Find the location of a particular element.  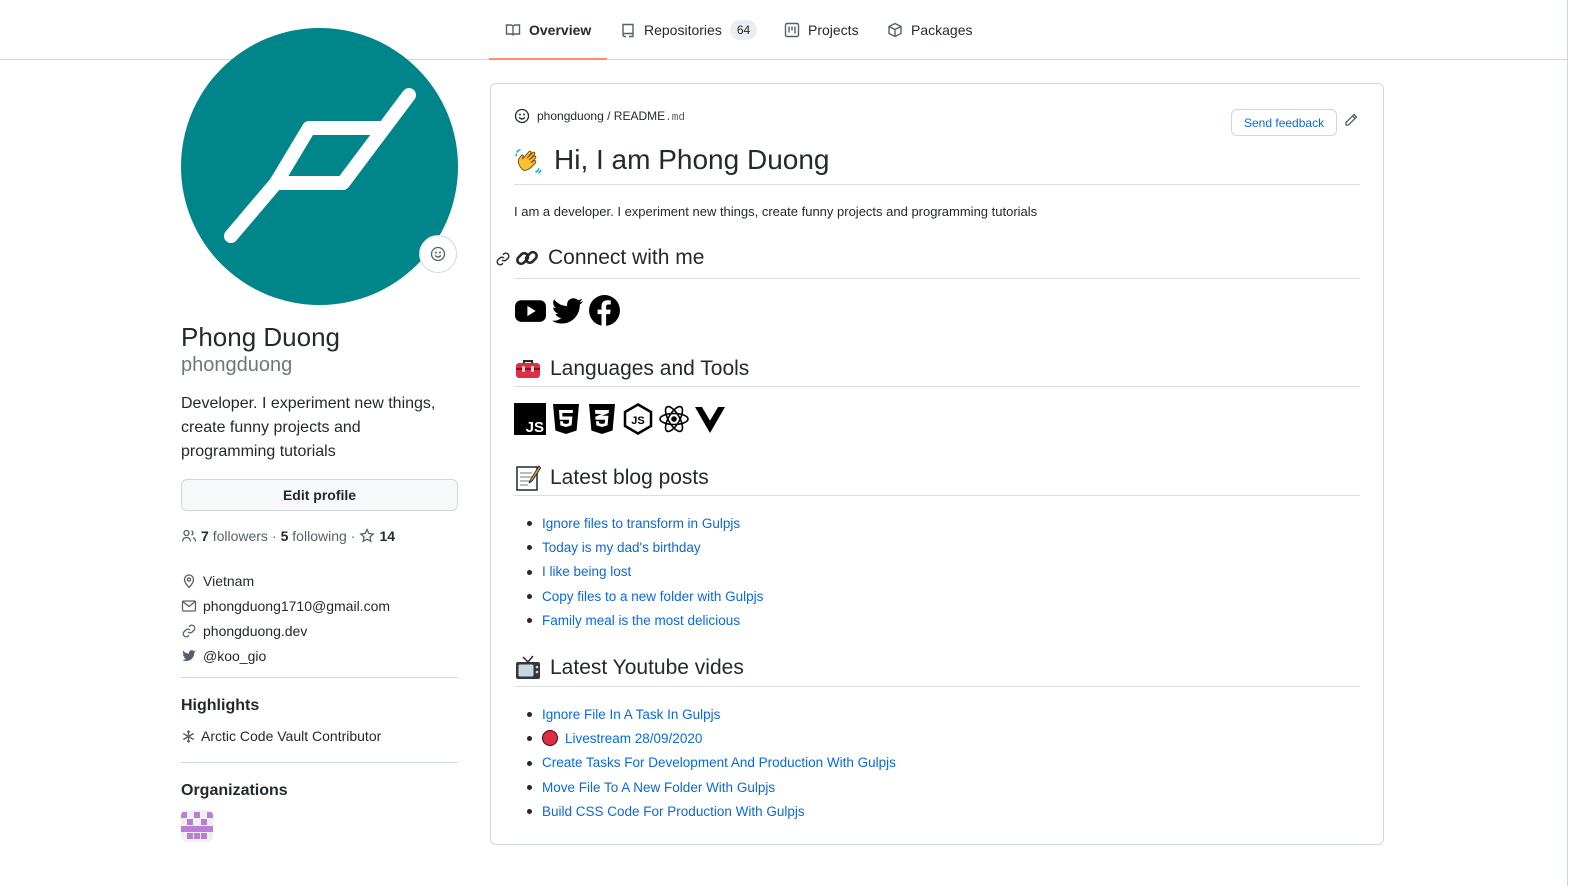

vuejs-icon is located at coordinates (710, 419).